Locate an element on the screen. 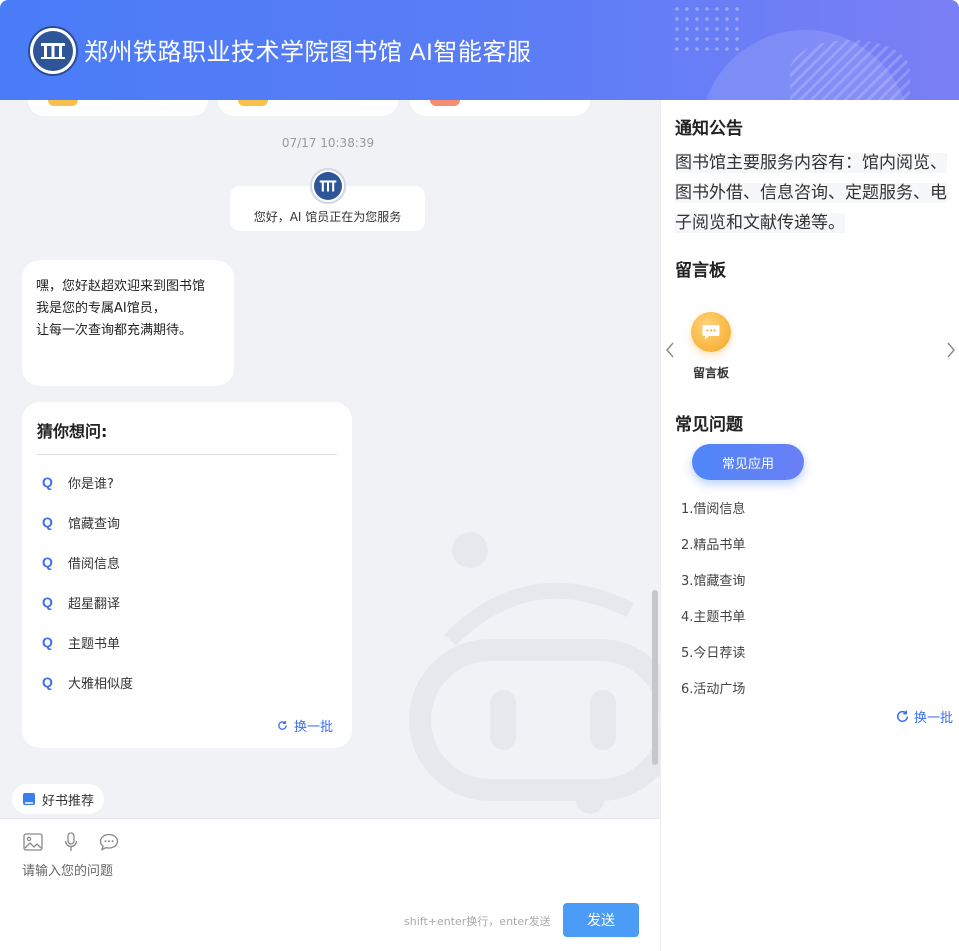  page-title: 郑州铁路职业技术学院图书馆 AI智能客服 is located at coordinates (308, 52).